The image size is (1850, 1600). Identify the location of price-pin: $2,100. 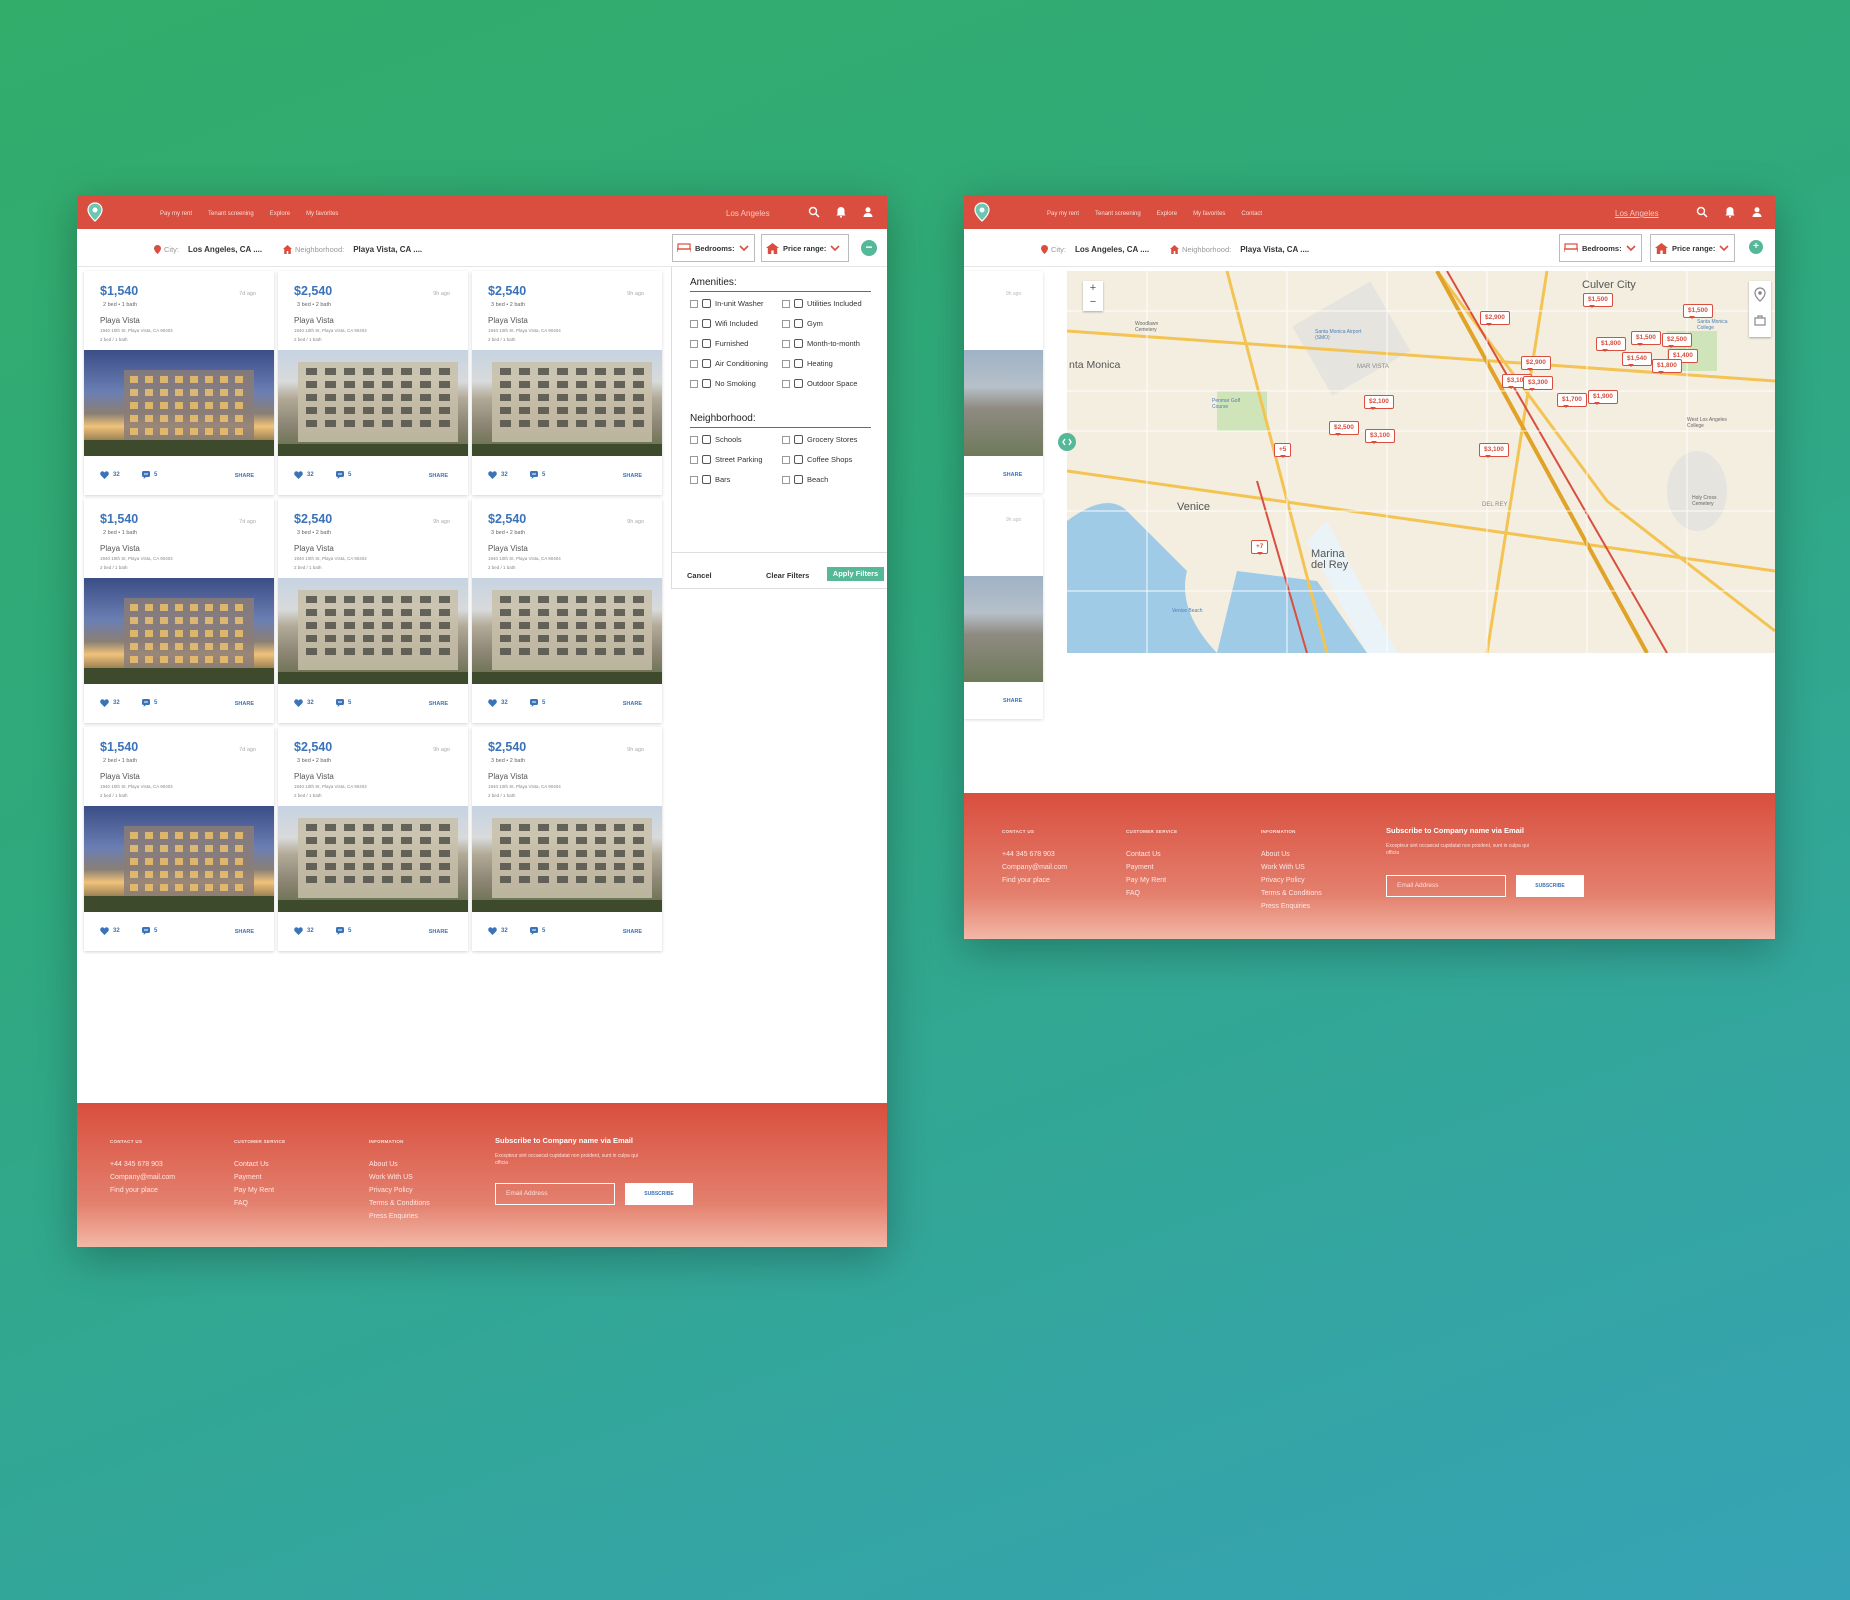
(1379, 402).